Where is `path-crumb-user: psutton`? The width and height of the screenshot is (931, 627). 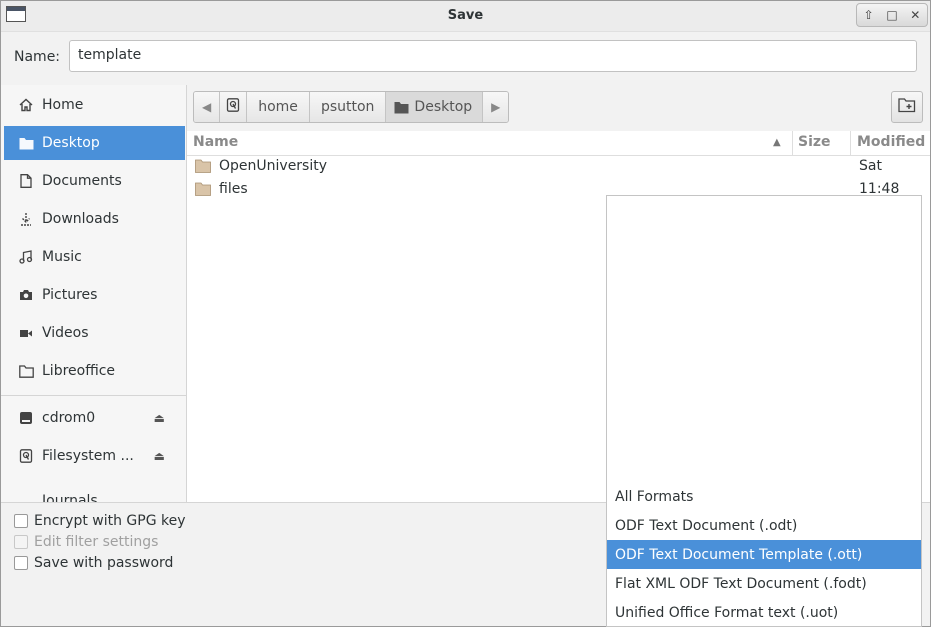 path-crumb-user: psutton is located at coordinates (348, 107).